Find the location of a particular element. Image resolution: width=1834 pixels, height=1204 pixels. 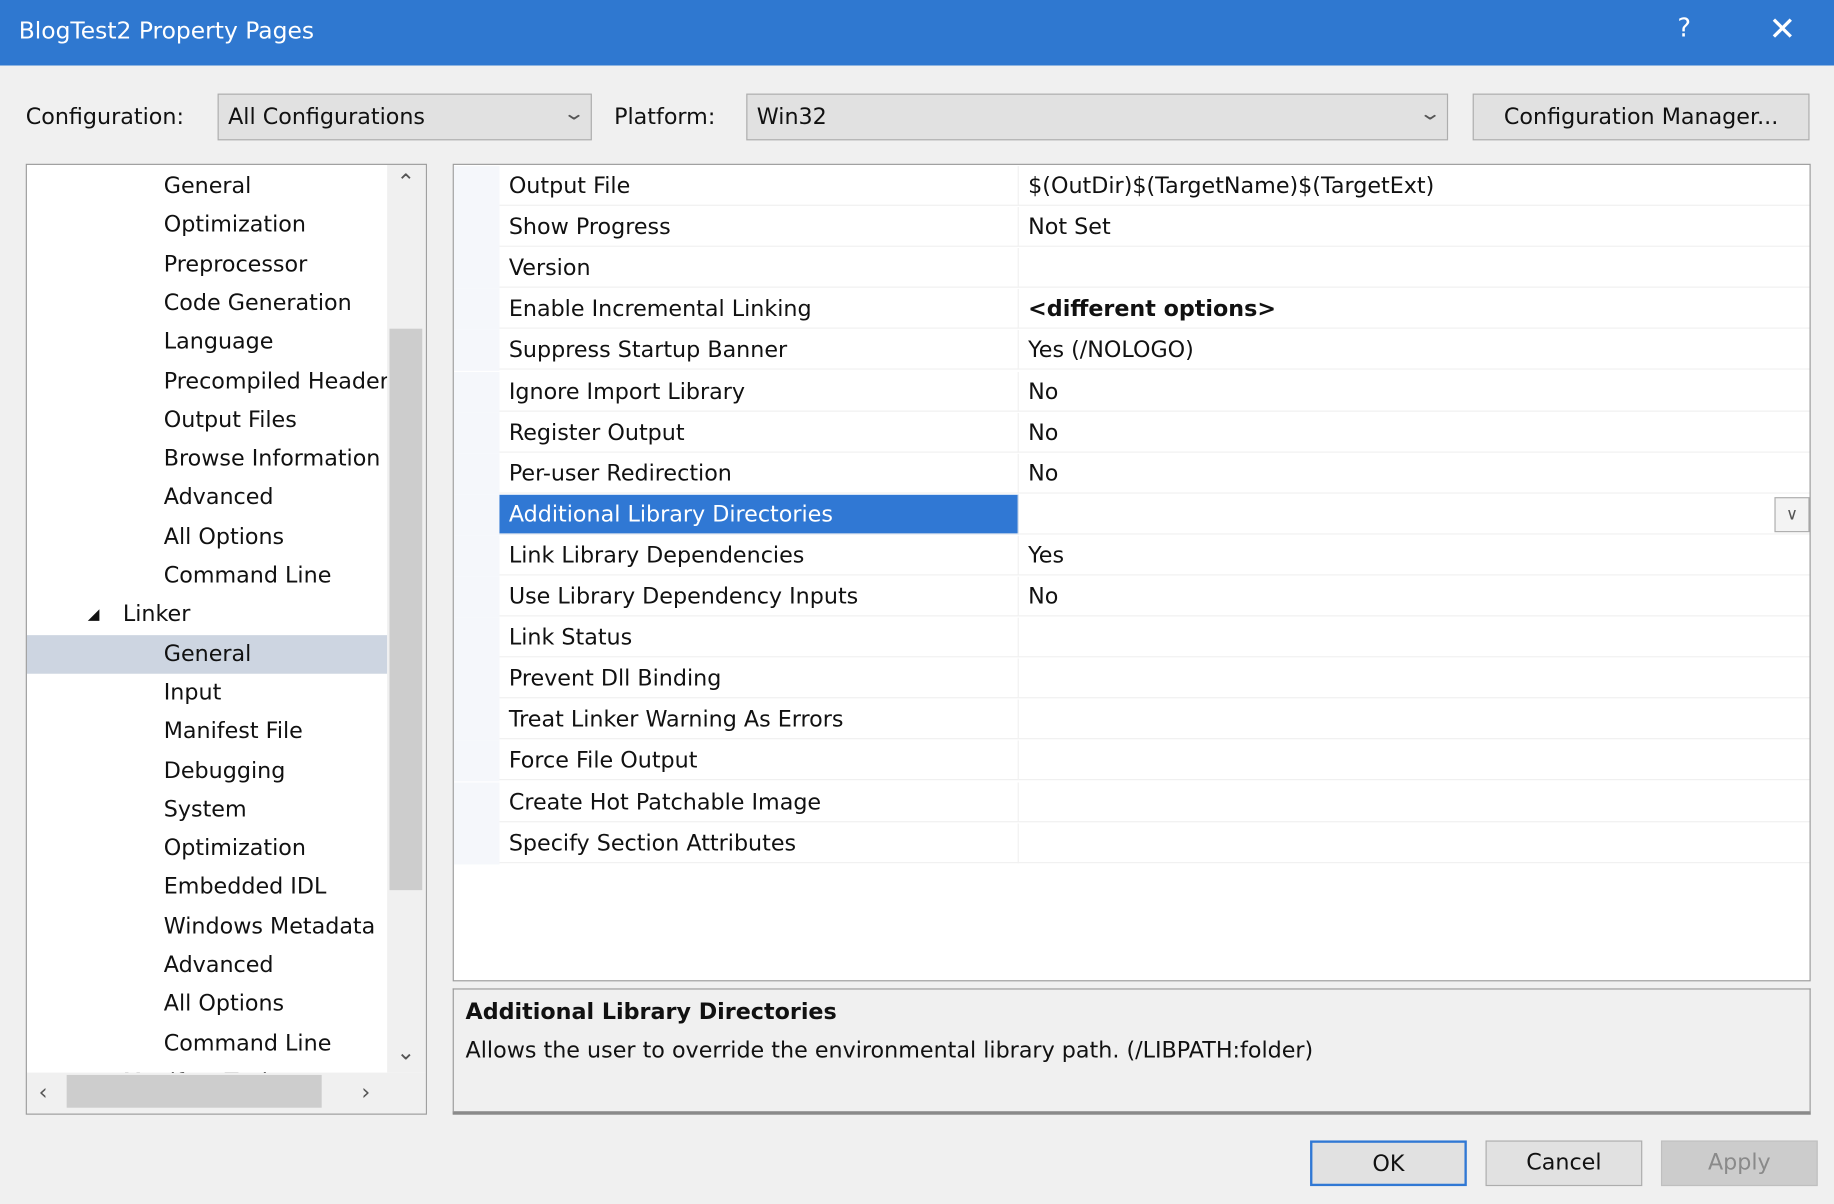

tree-item: Debugging is located at coordinates (207, 771).